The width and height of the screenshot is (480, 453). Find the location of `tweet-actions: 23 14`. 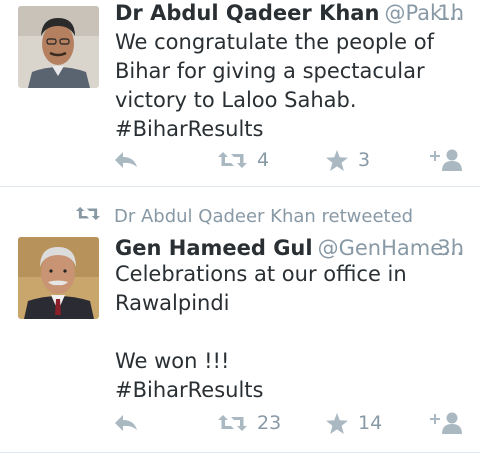

tweet-actions: 23 14 is located at coordinates (240, 423).